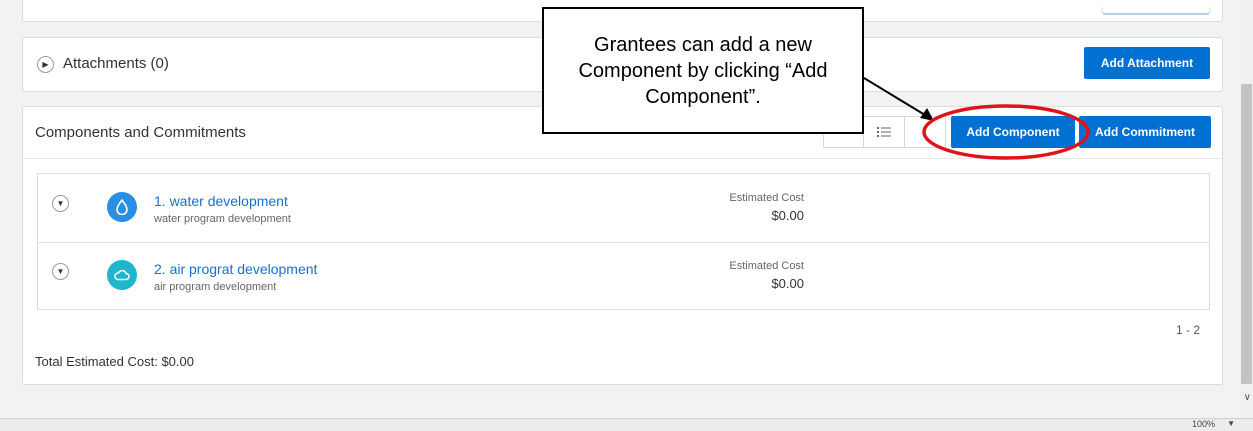  Describe the element at coordinates (235, 269) in the screenshot. I see `component-name-link: 2. air prograt development` at that location.